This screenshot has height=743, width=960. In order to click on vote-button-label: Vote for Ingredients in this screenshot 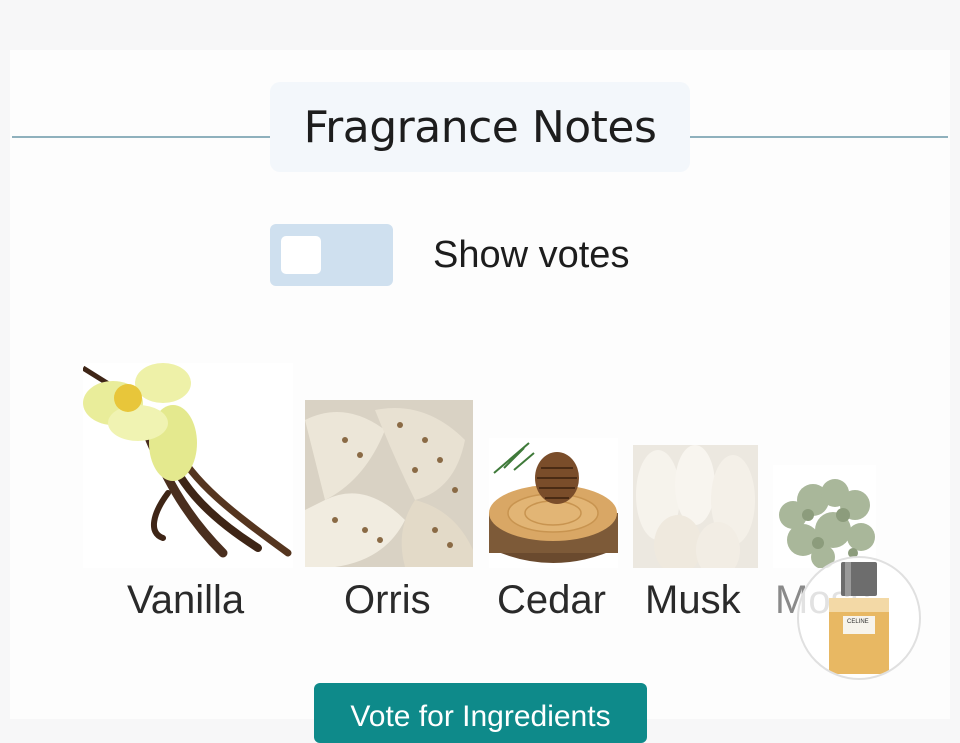, I will do `click(480, 716)`.